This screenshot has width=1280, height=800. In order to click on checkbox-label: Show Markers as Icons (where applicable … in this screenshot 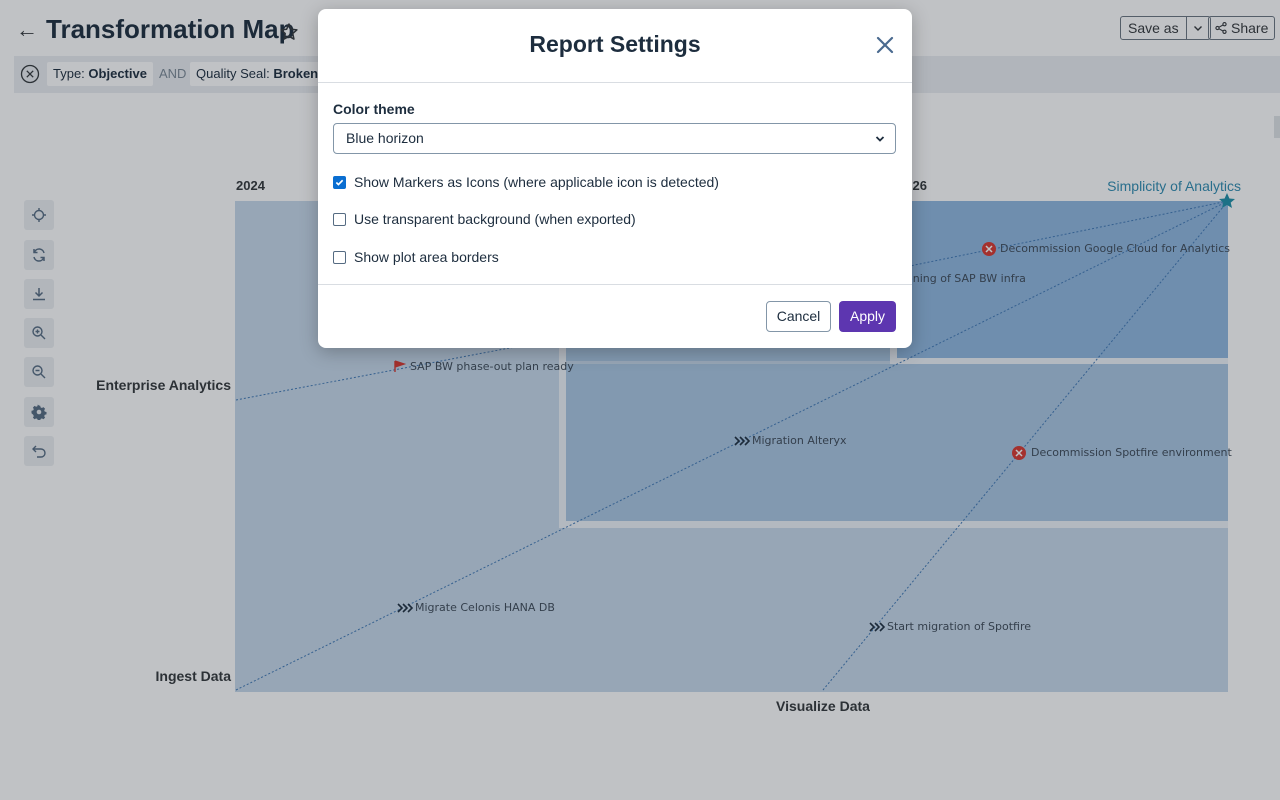, I will do `click(536, 182)`.